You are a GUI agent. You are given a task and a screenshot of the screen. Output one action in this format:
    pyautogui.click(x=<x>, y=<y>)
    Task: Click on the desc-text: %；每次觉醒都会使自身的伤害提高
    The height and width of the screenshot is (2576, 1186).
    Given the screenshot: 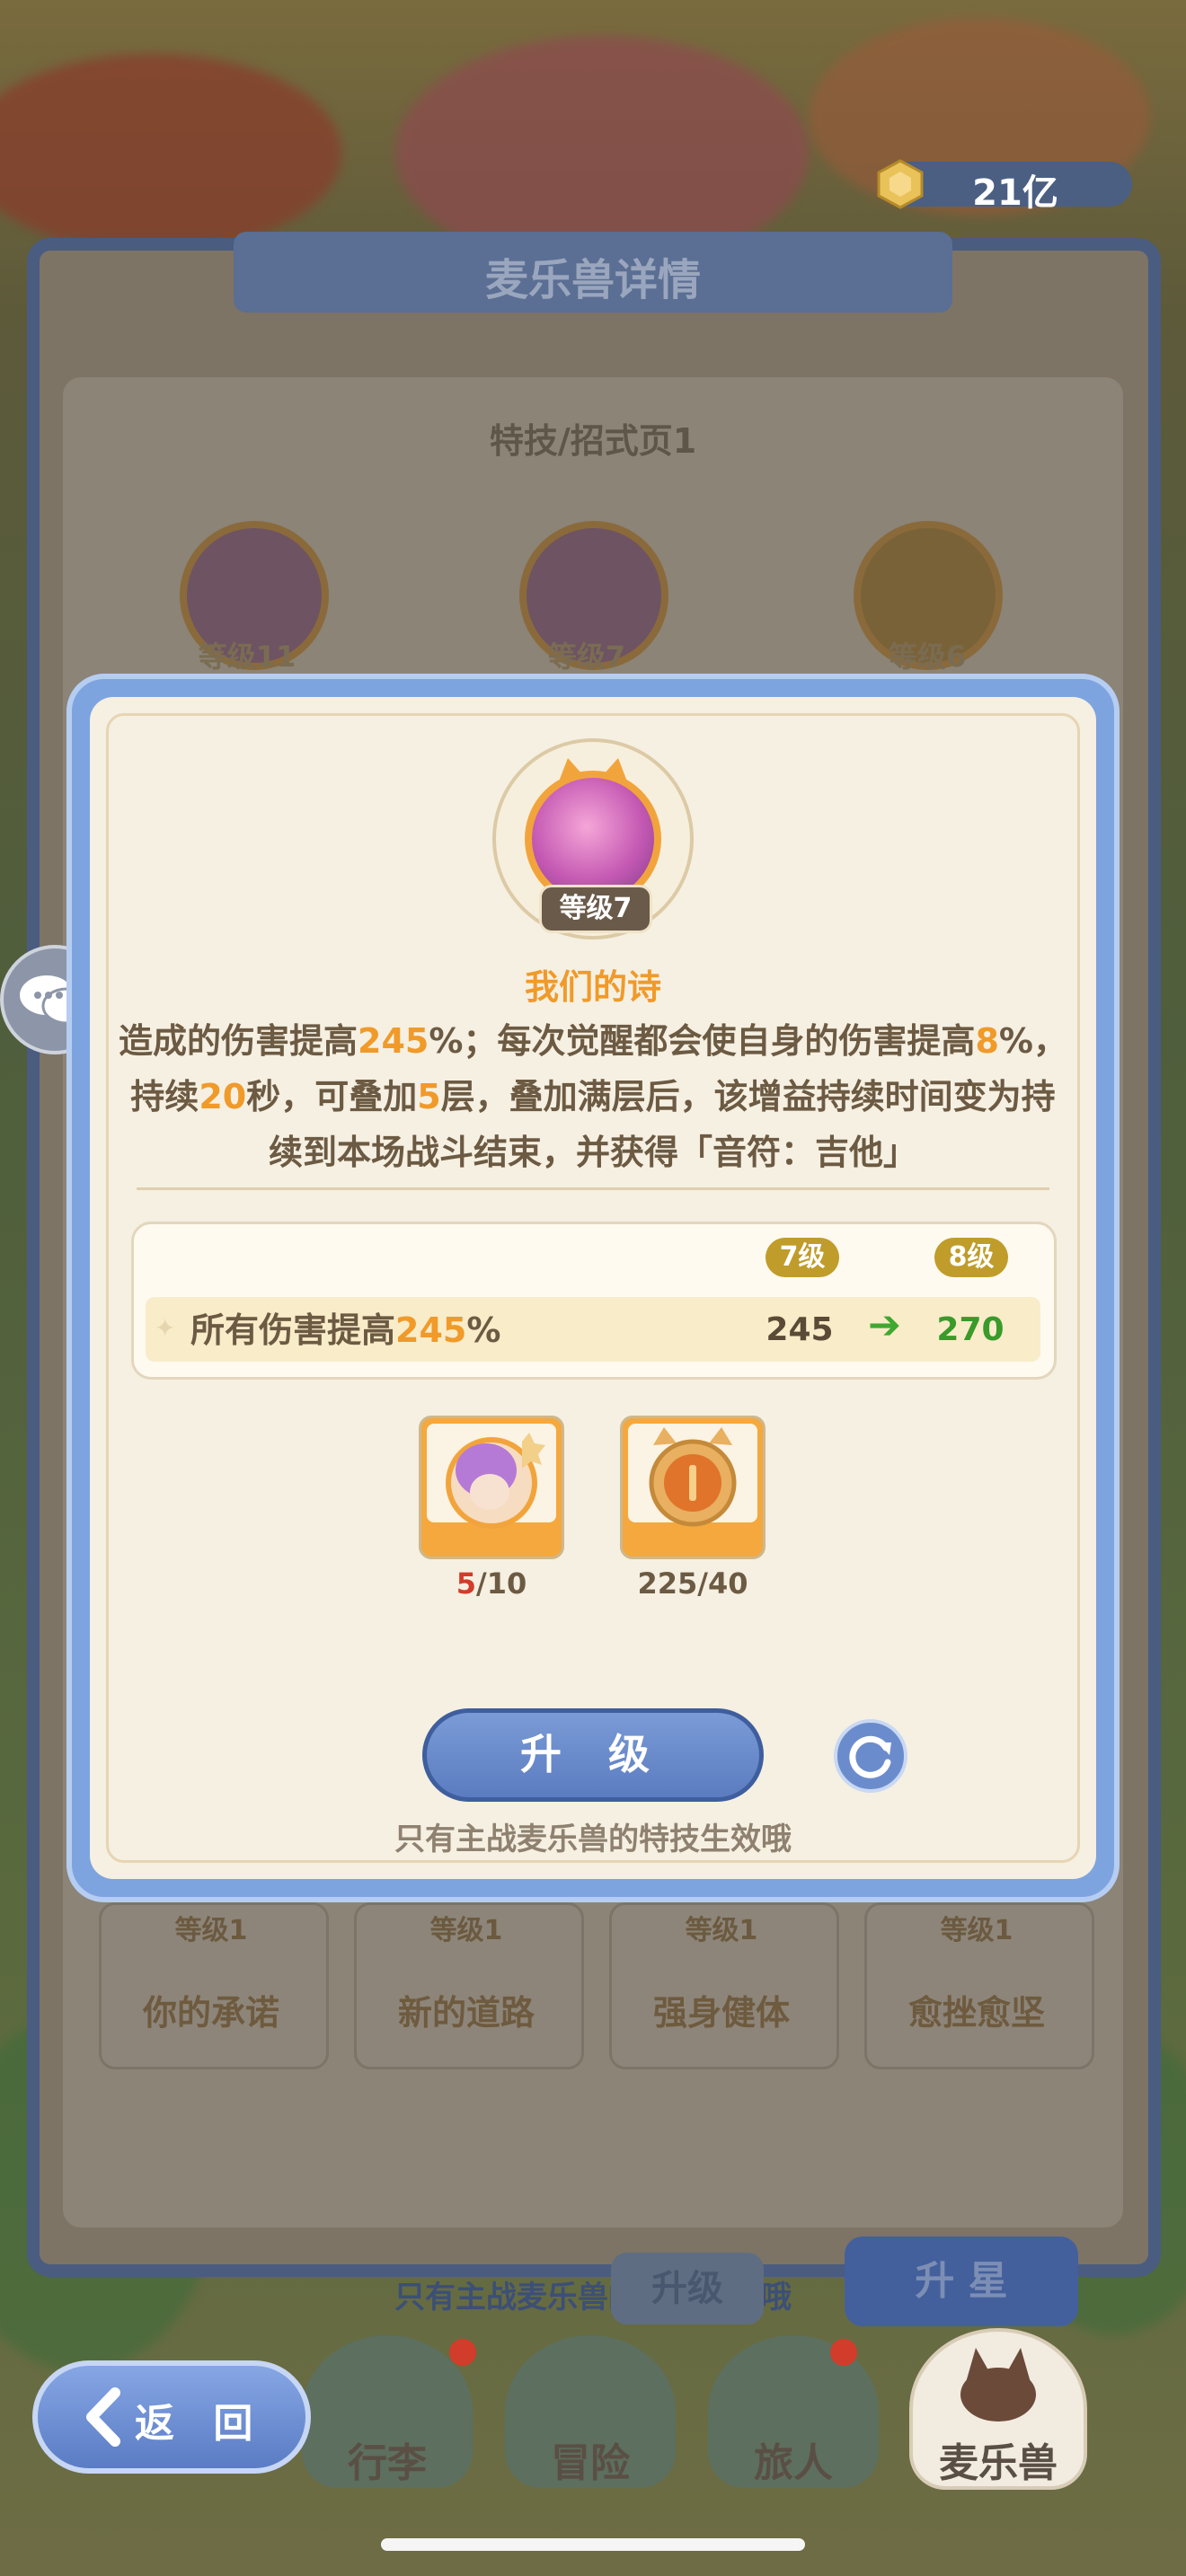 What is the action you would take?
    pyautogui.click(x=702, y=1041)
    